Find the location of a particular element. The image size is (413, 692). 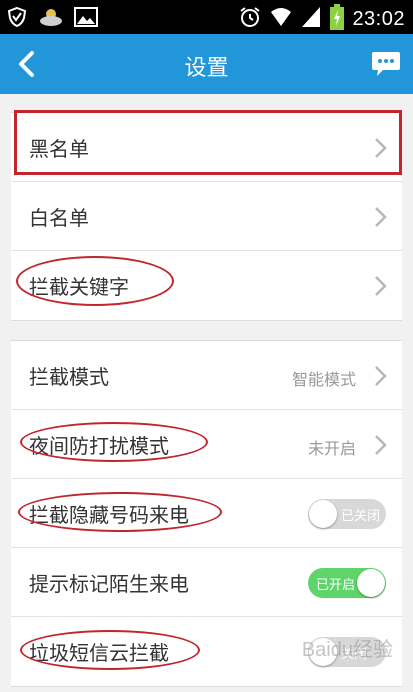

night-mode-item: 夜间防打扰模式 未开启 is located at coordinates (206, 444).